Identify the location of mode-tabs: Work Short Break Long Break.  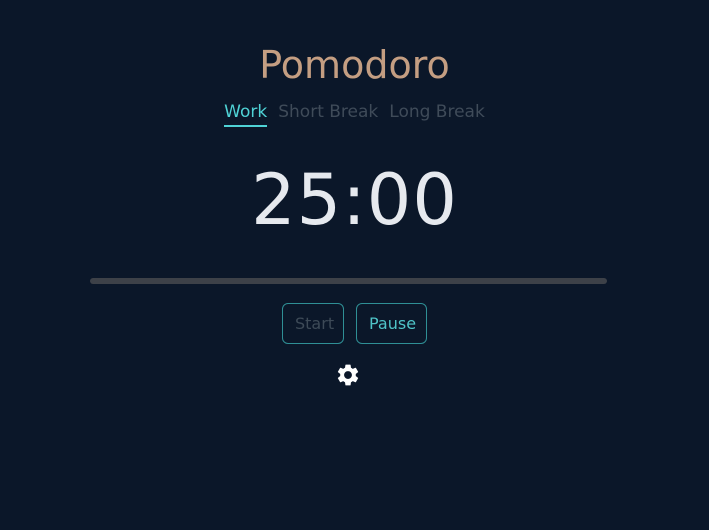
(354, 113).